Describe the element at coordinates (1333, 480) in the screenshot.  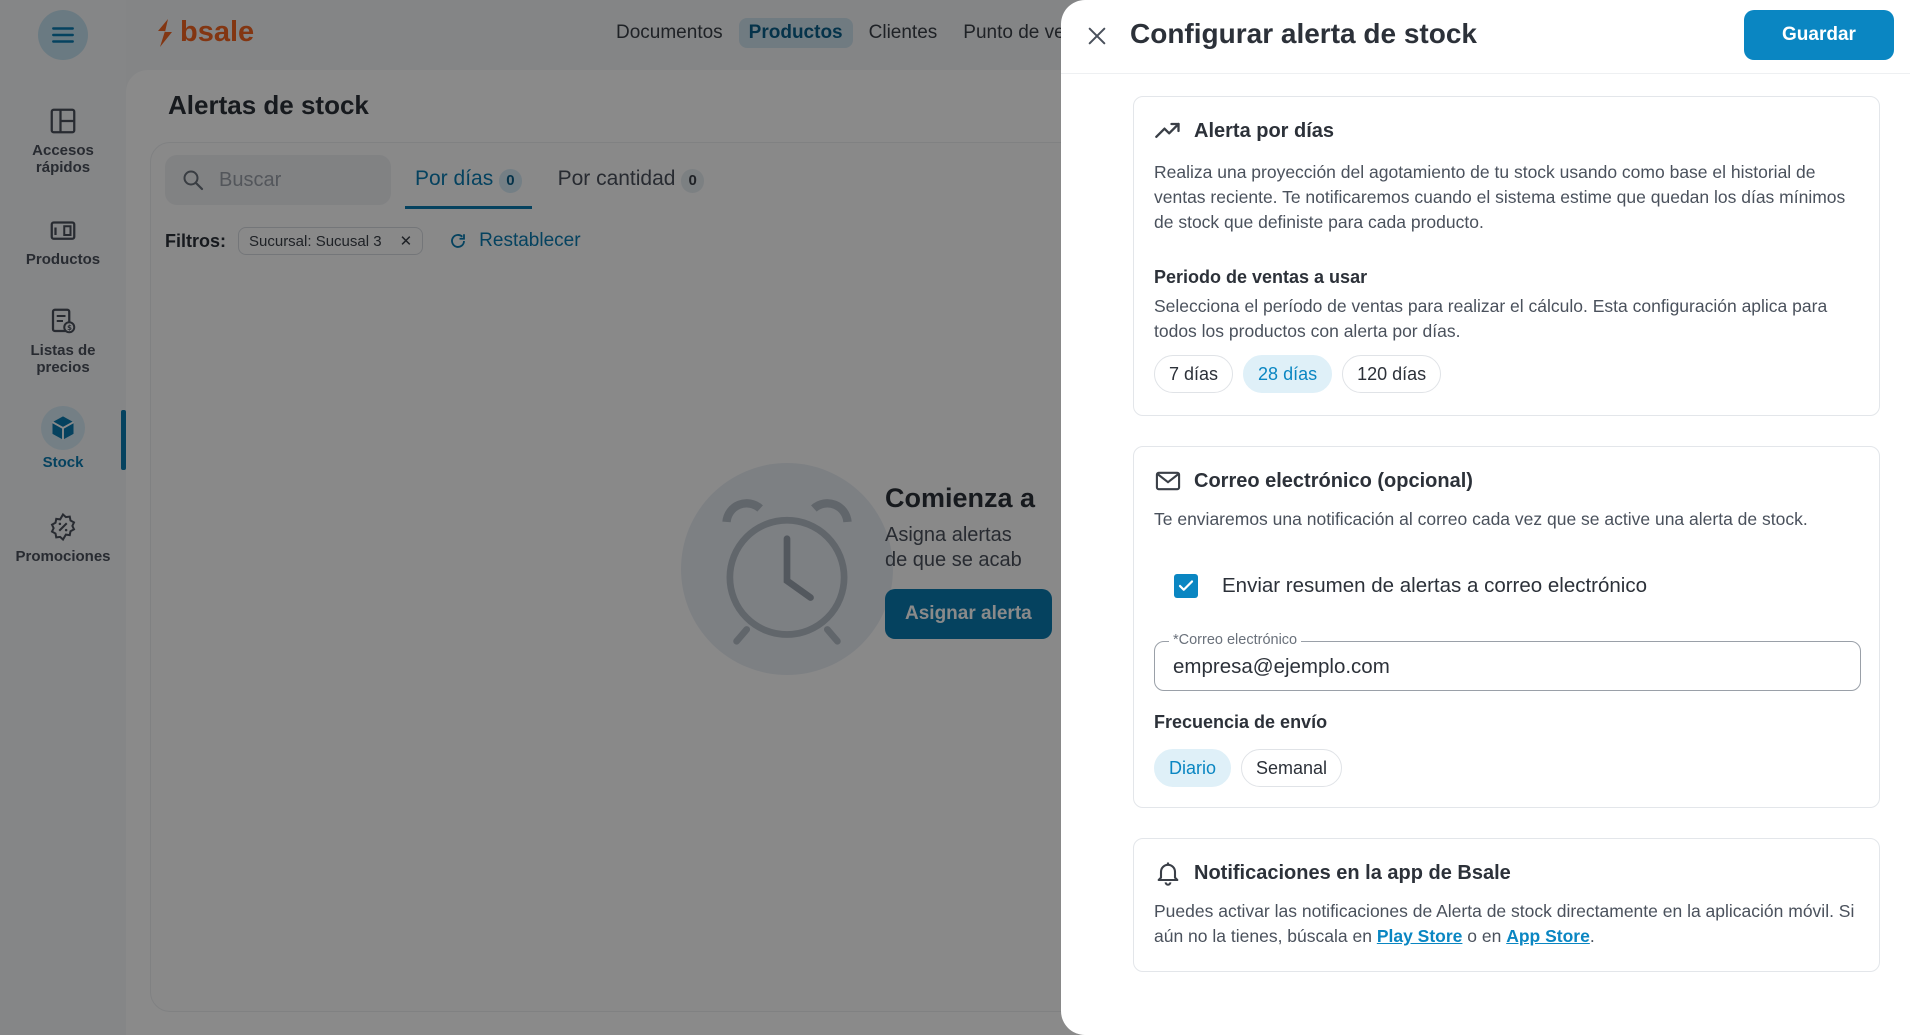
I see `section-title: Correo electrónico (opcional)` at that location.